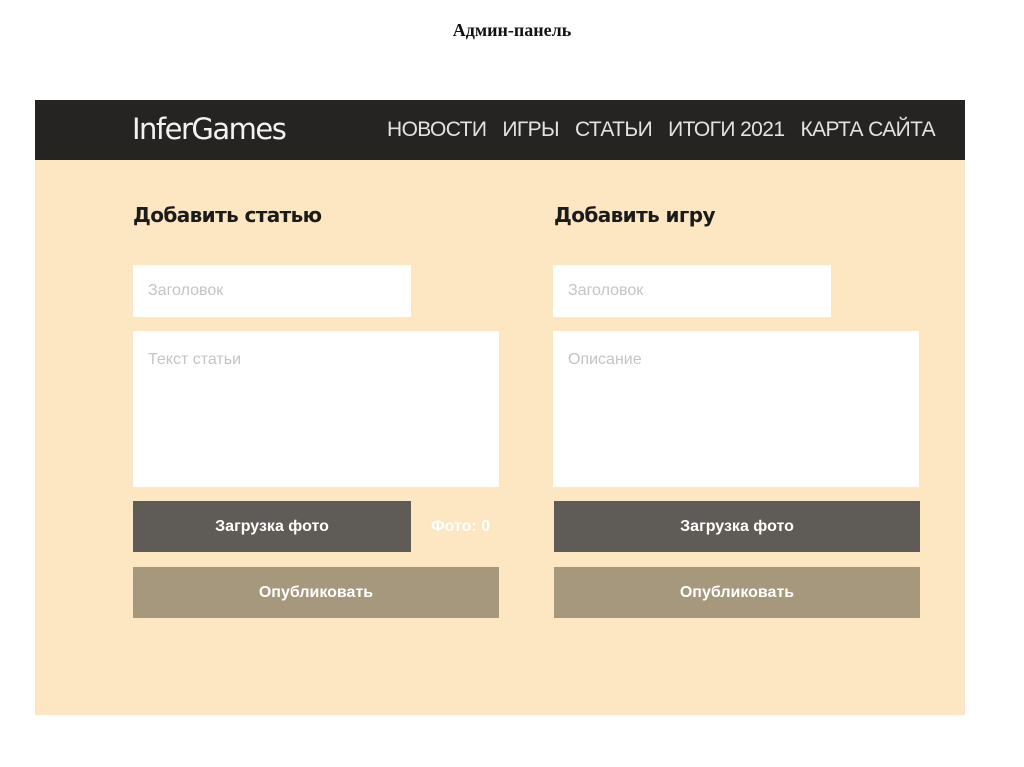  Describe the element at coordinates (316, 592) in the screenshot. I see `article-publish-button: Опубликовать` at that location.